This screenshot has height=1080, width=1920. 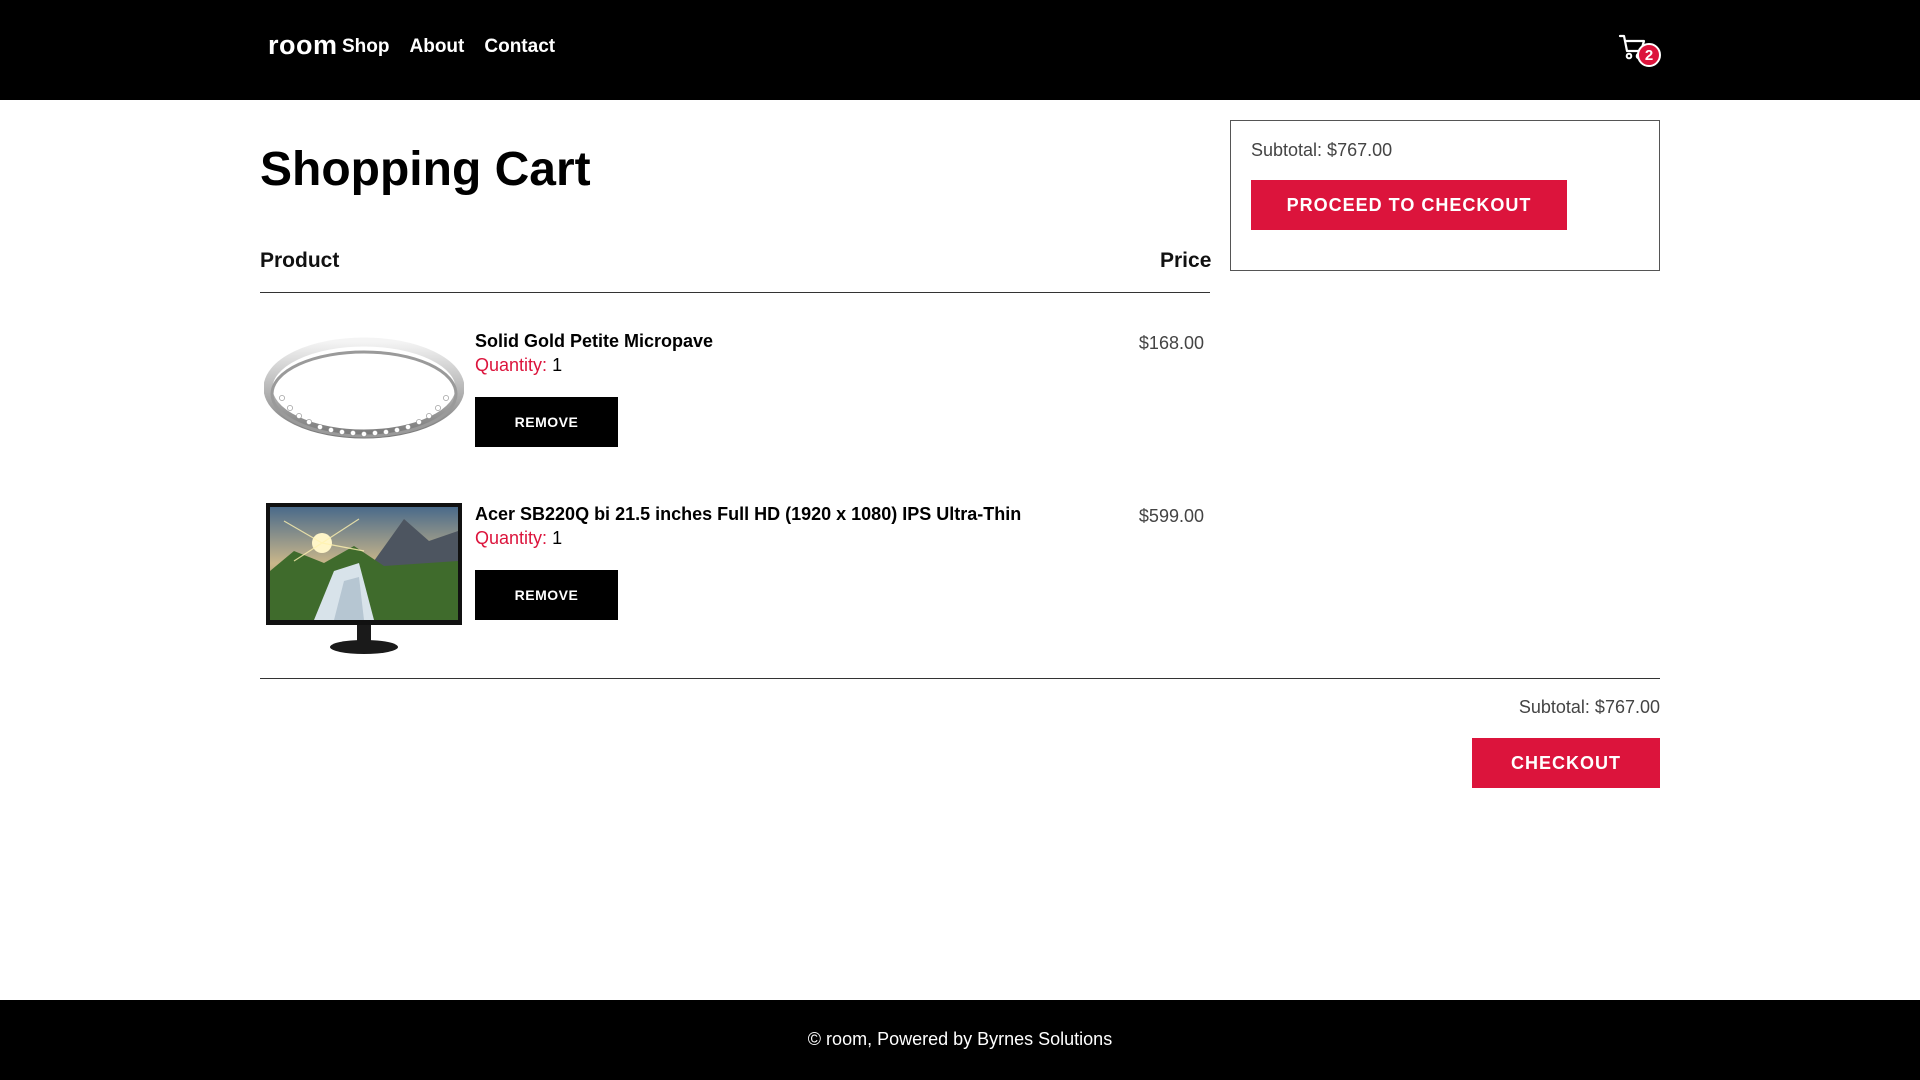 I want to click on column-header-price: Price, so click(x=1186, y=260).